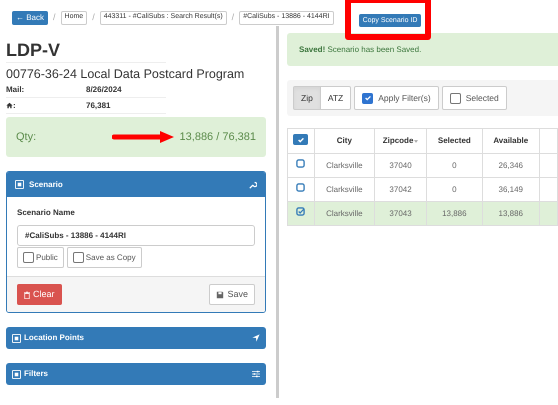  Describe the element at coordinates (256, 374) in the screenshot. I see `sliders-icon` at that location.